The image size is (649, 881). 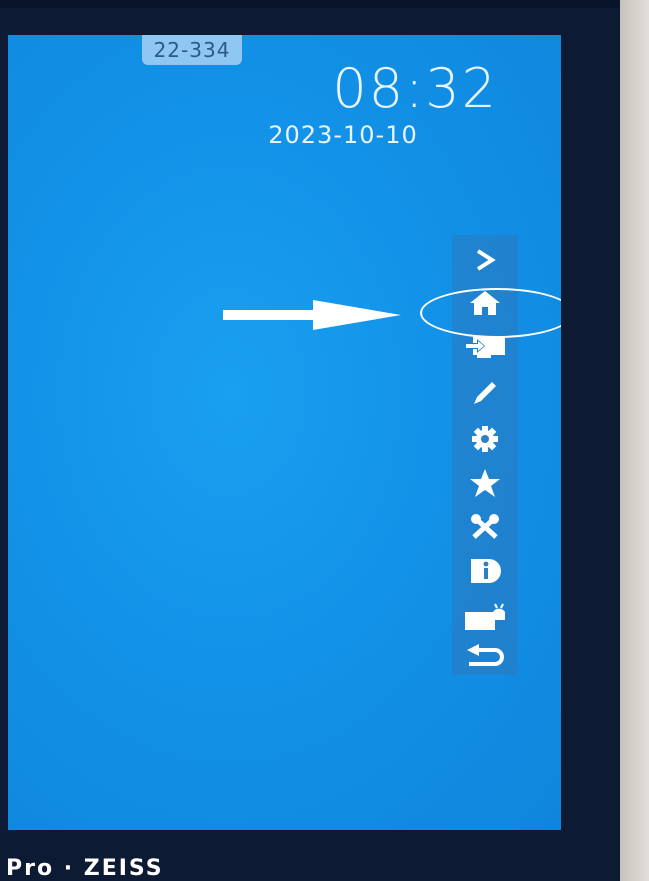 I want to click on pencil-icon, so click(x=485, y=393).